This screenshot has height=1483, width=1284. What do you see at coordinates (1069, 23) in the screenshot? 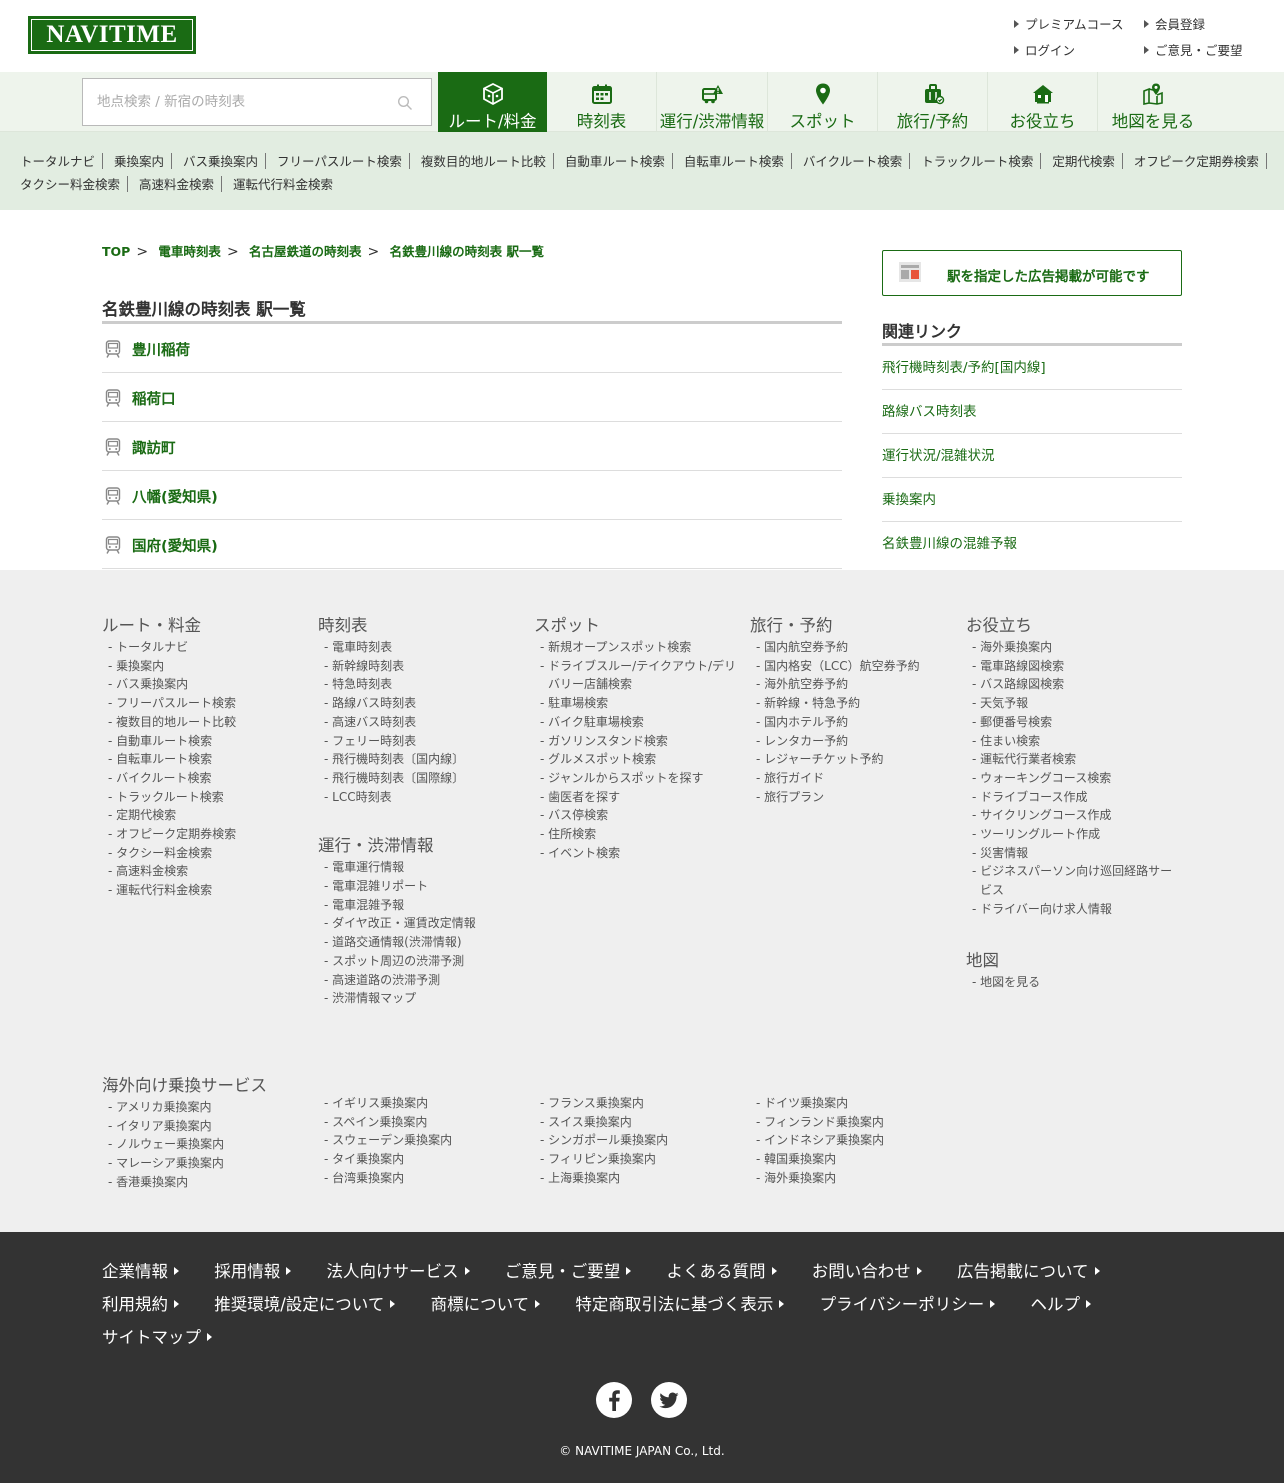
I see `premium-course-link: プレミアムコース` at bounding box center [1069, 23].